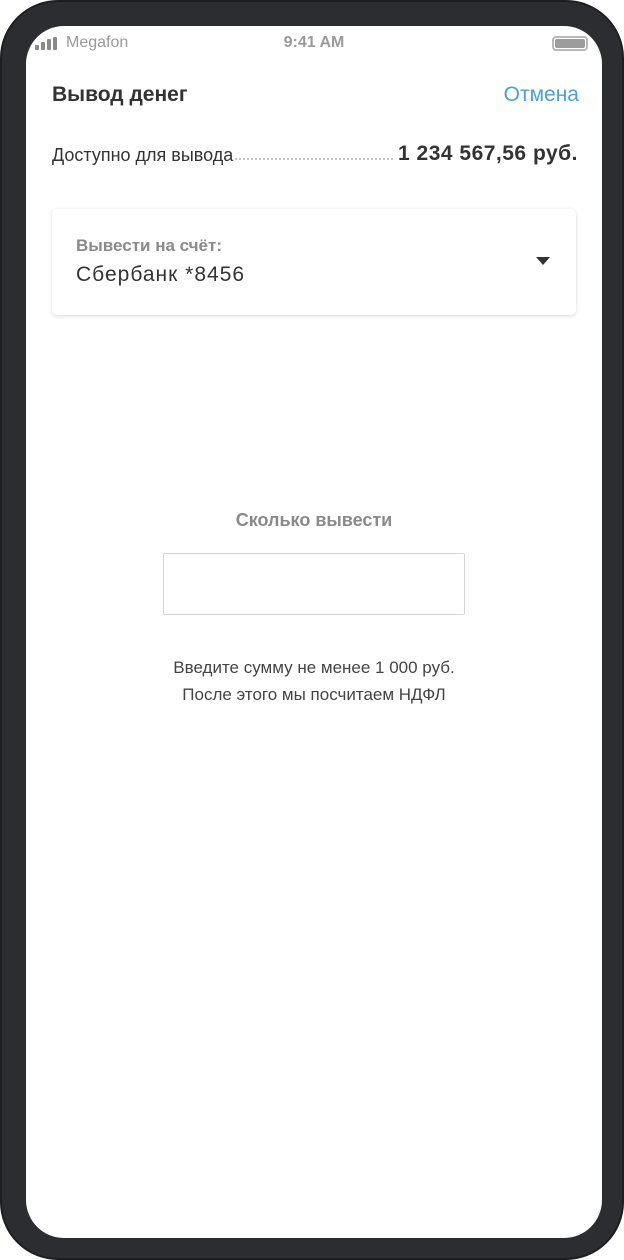  Describe the element at coordinates (314, 262) in the screenshot. I see `account-select: Вывести на счёт: Сбербанк *8456` at that location.